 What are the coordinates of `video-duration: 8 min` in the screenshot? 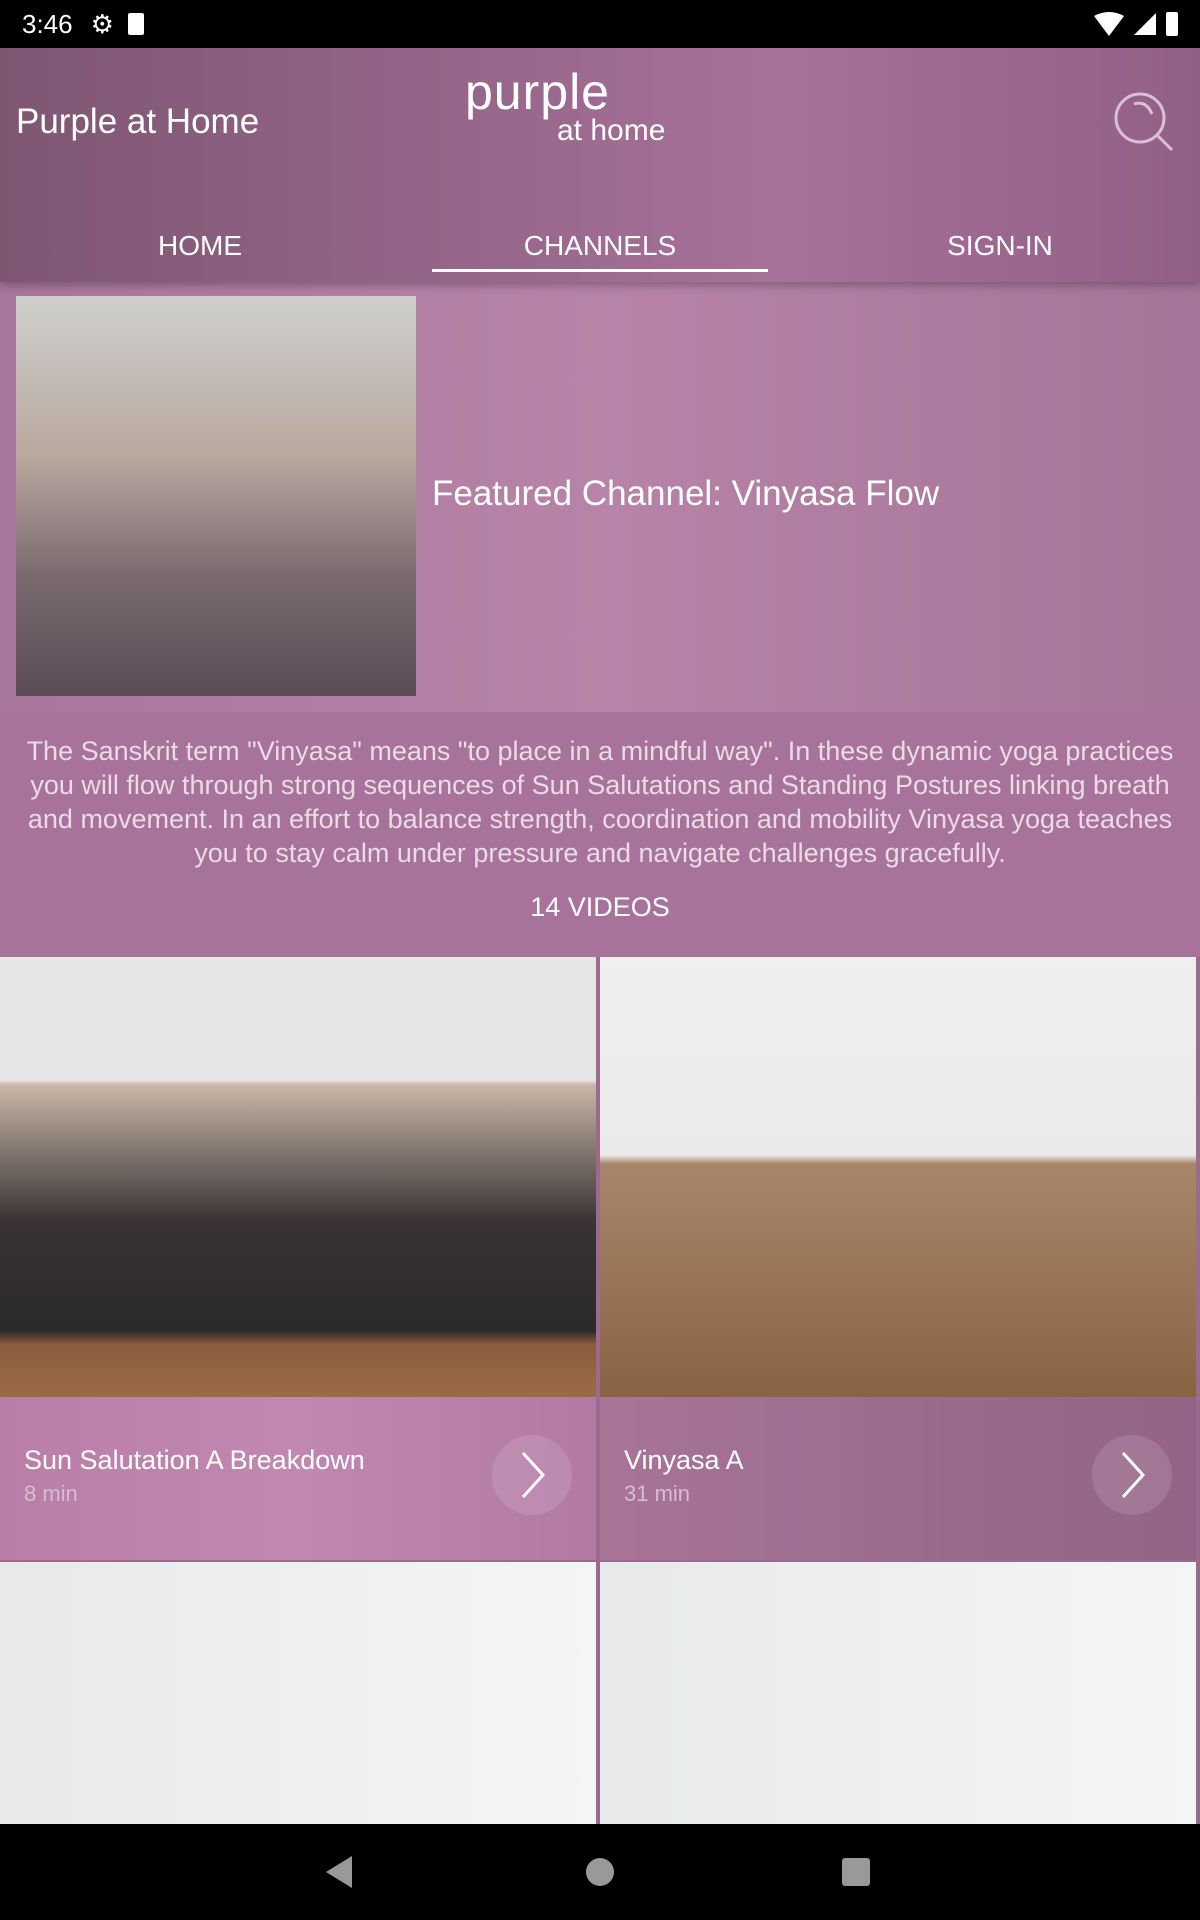 It's located at (51, 1493).